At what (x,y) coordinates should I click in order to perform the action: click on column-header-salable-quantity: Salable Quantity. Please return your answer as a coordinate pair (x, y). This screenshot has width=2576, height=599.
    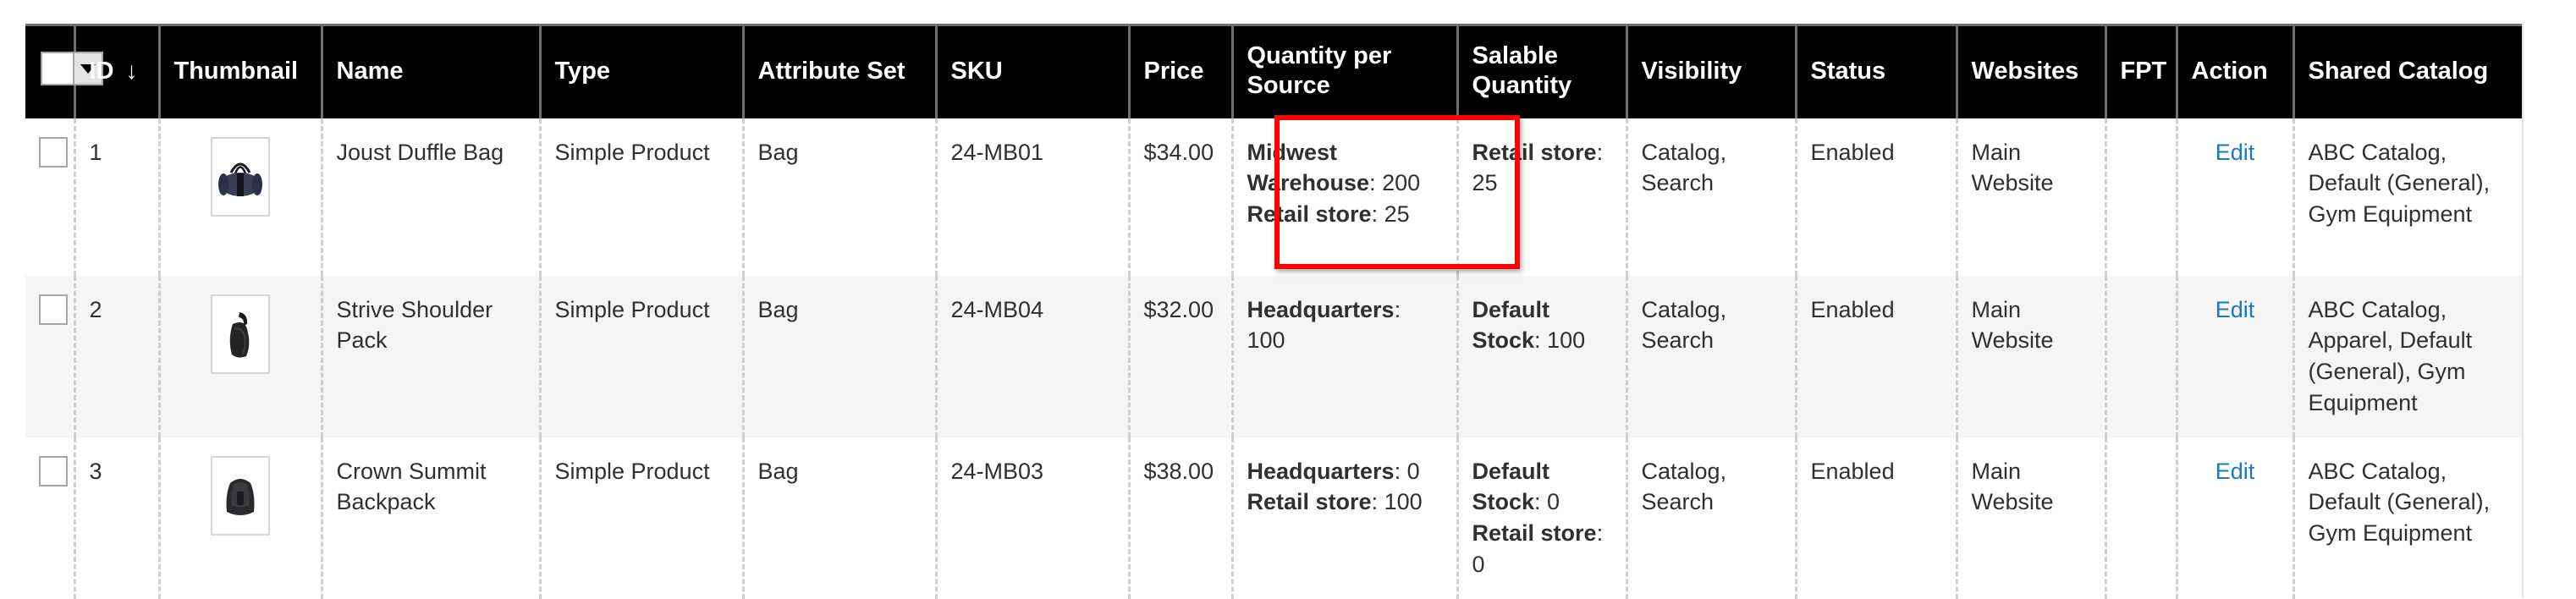
    Looking at the image, I should click on (1542, 70).